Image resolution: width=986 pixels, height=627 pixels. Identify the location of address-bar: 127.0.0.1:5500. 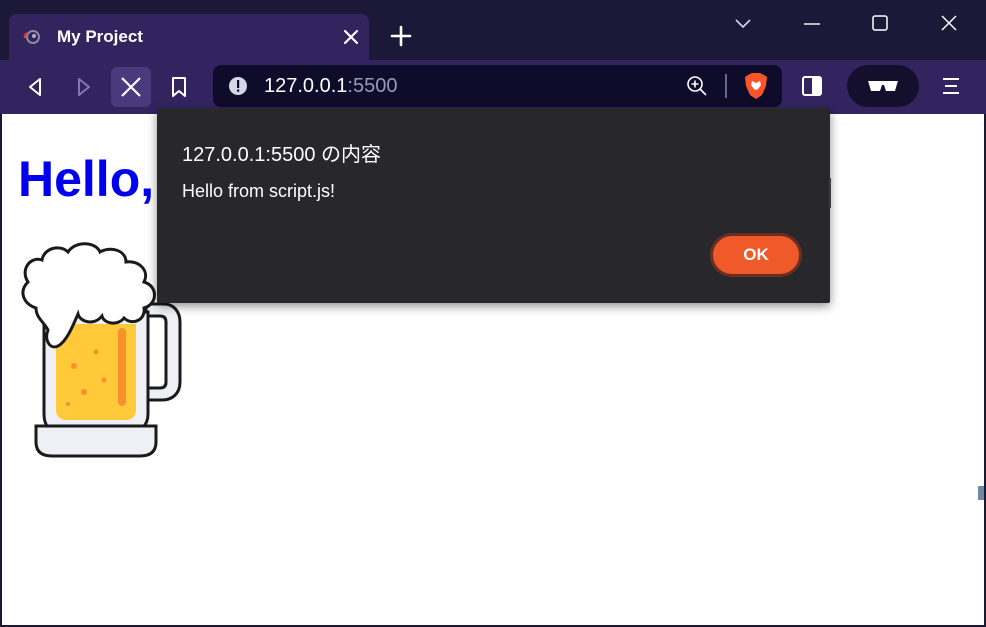
(497, 86).